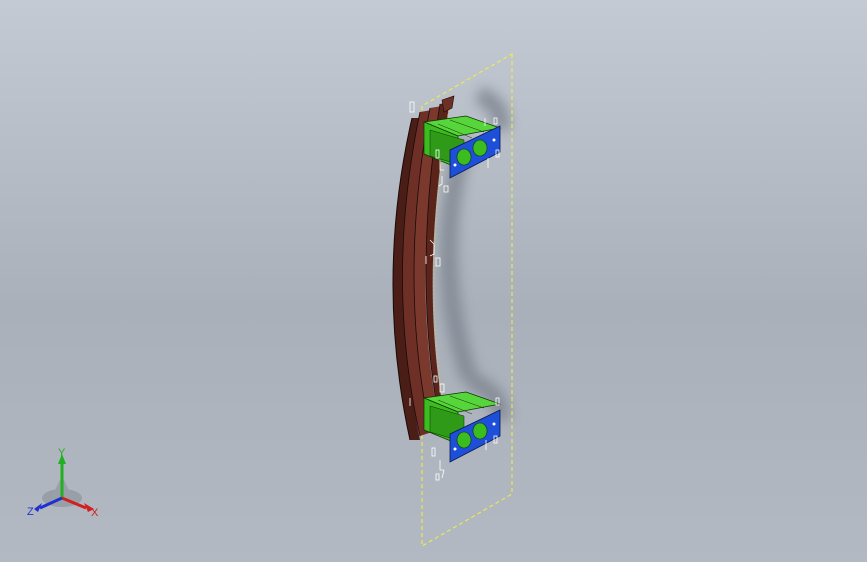 The width and height of the screenshot is (867, 562). Describe the element at coordinates (30, 512) in the screenshot. I see `z-axis-label: Z` at that location.